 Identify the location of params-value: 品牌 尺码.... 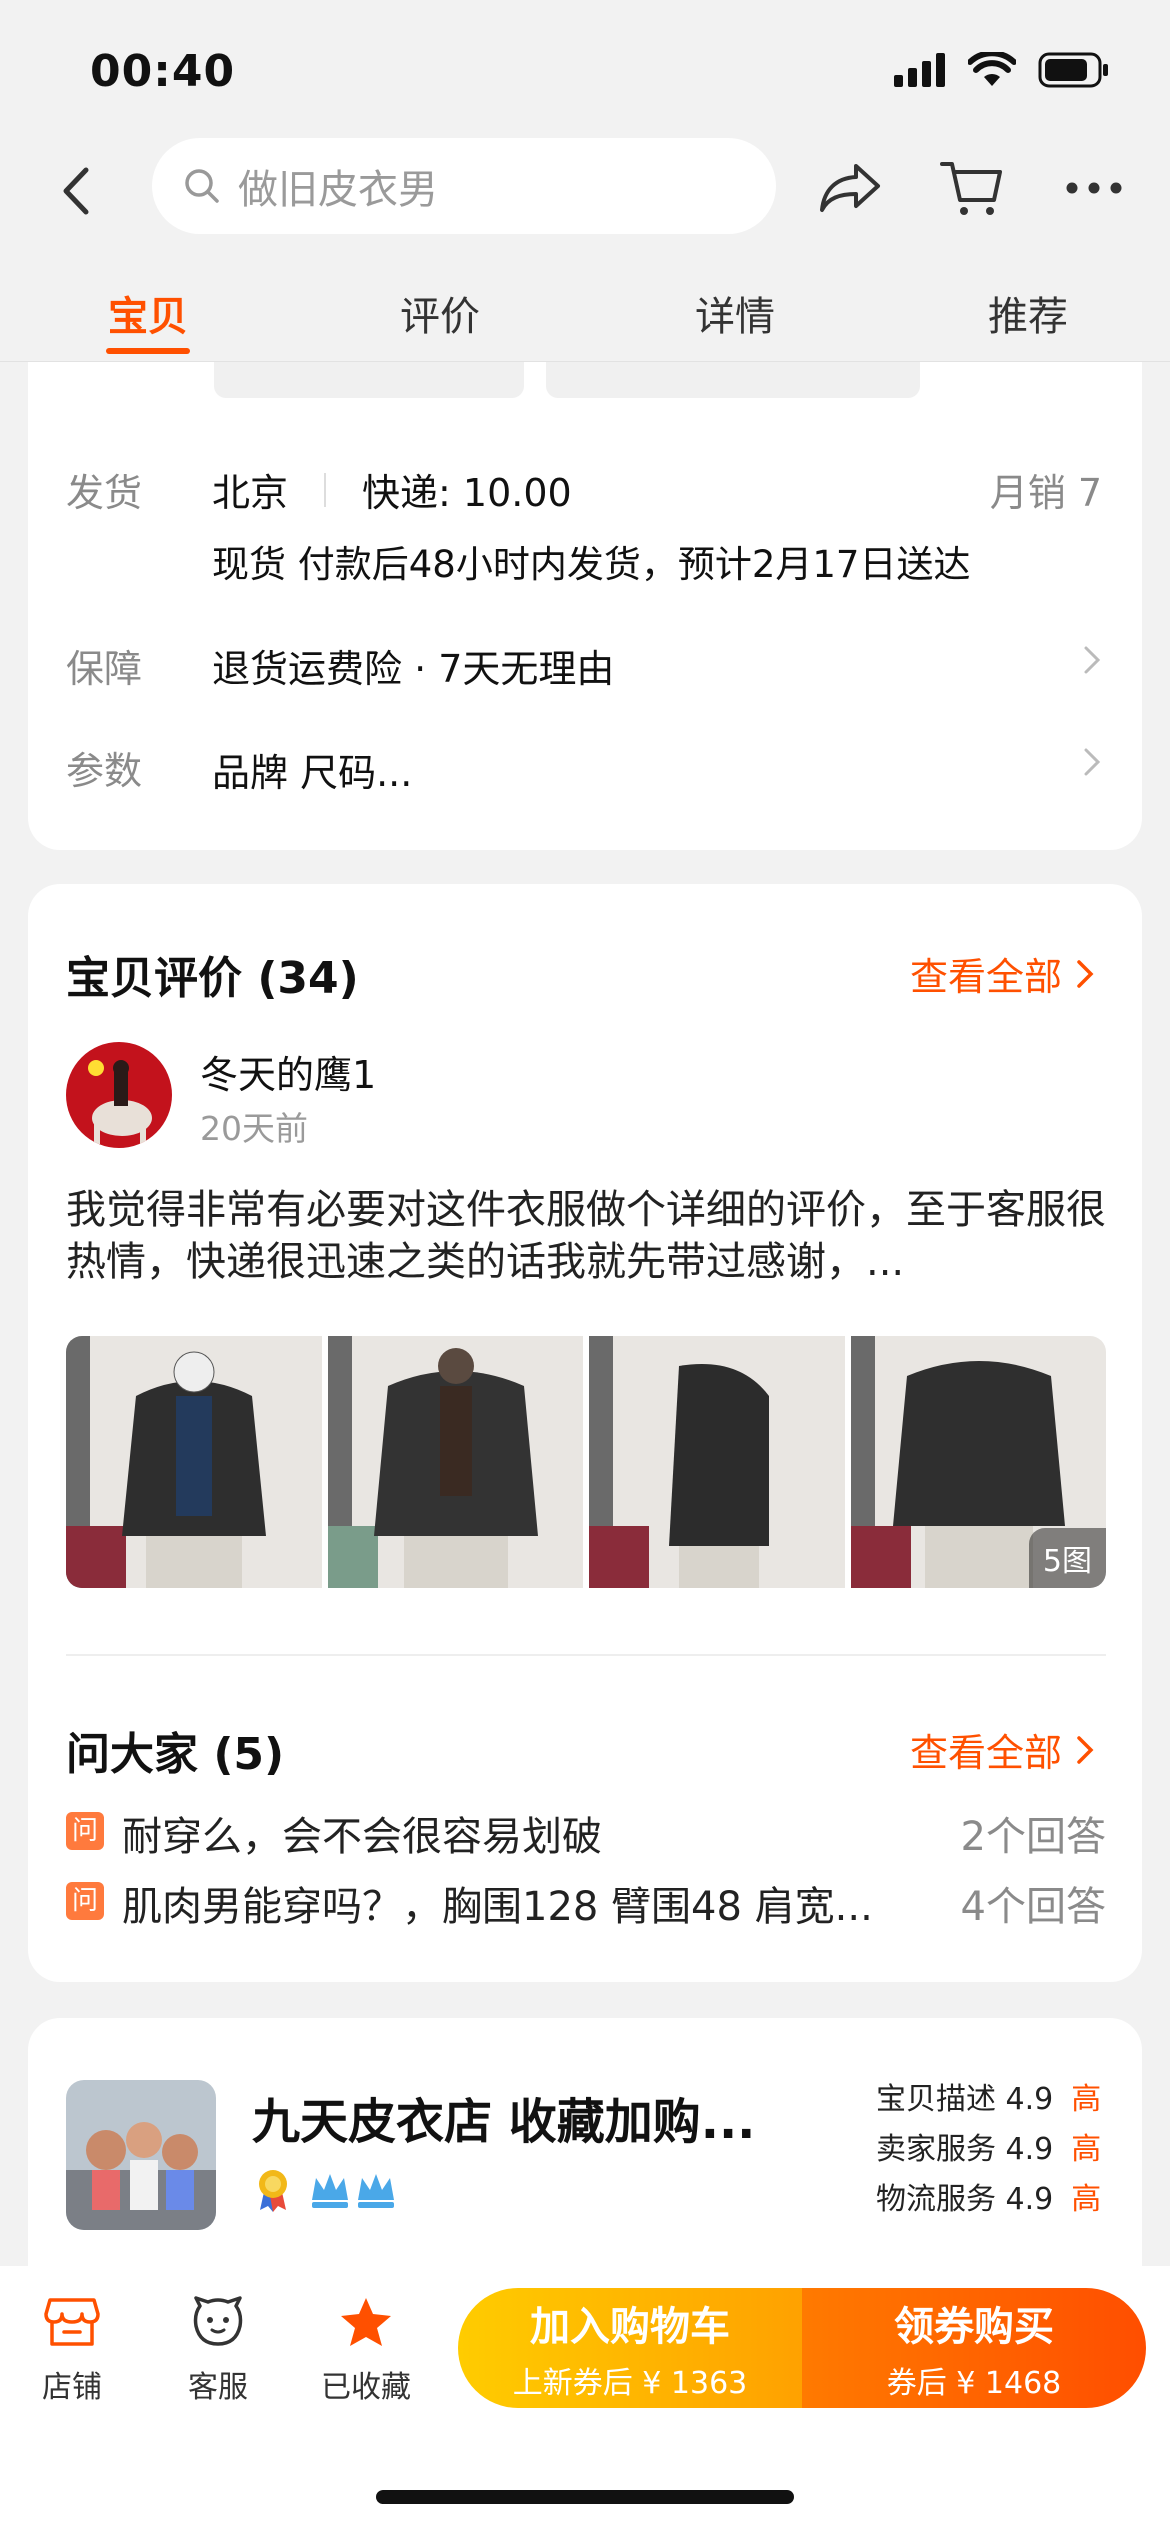
(312, 769).